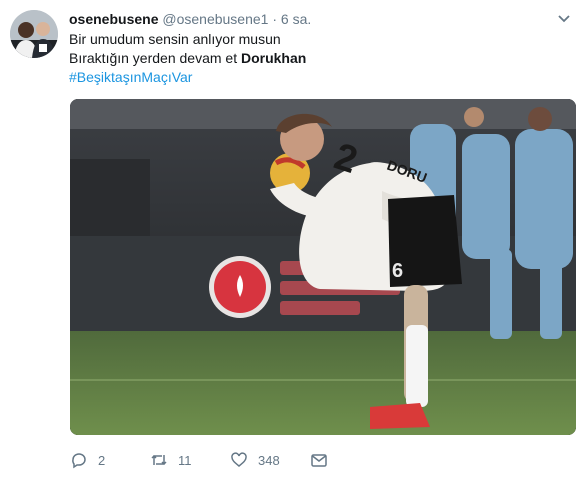 The image size is (585, 478). What do you see at coordinates (185, 460) in the screenshot?
I see `retweet-count: 11` at bounding box center [185, 460].